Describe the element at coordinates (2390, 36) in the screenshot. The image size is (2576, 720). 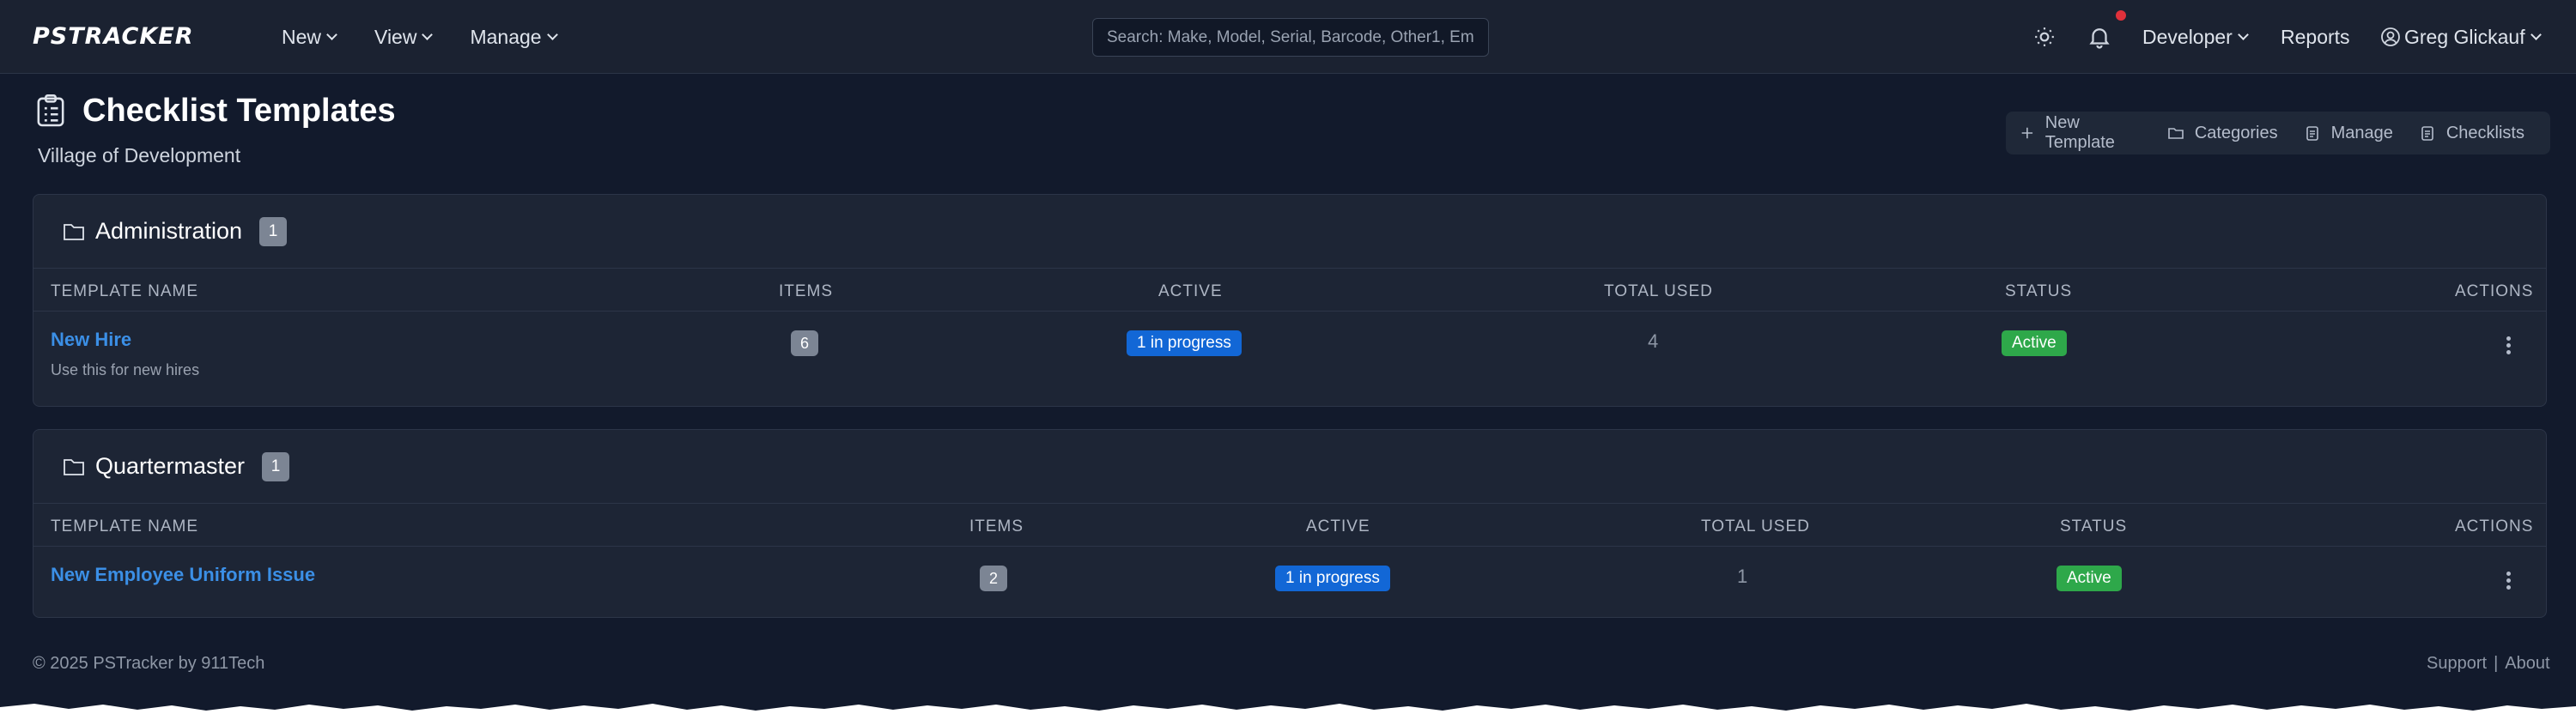
I see `user-icon` at that location.